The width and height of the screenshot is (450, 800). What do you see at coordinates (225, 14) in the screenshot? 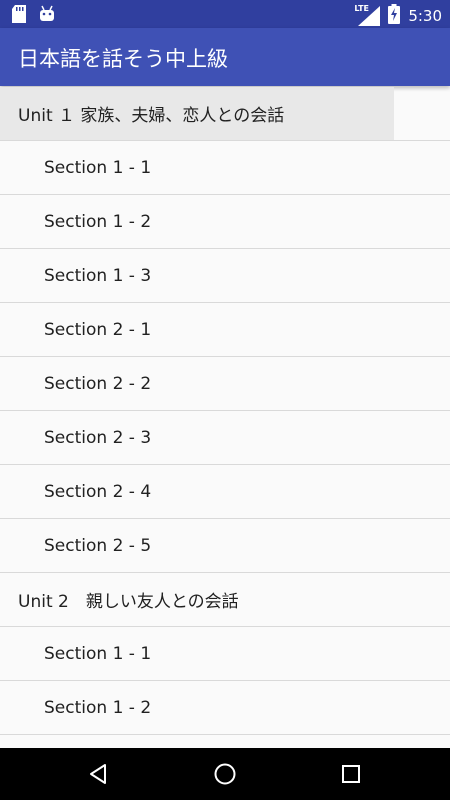
I see `status-bar: LTE 5:30` at bounding box center [225, 14].